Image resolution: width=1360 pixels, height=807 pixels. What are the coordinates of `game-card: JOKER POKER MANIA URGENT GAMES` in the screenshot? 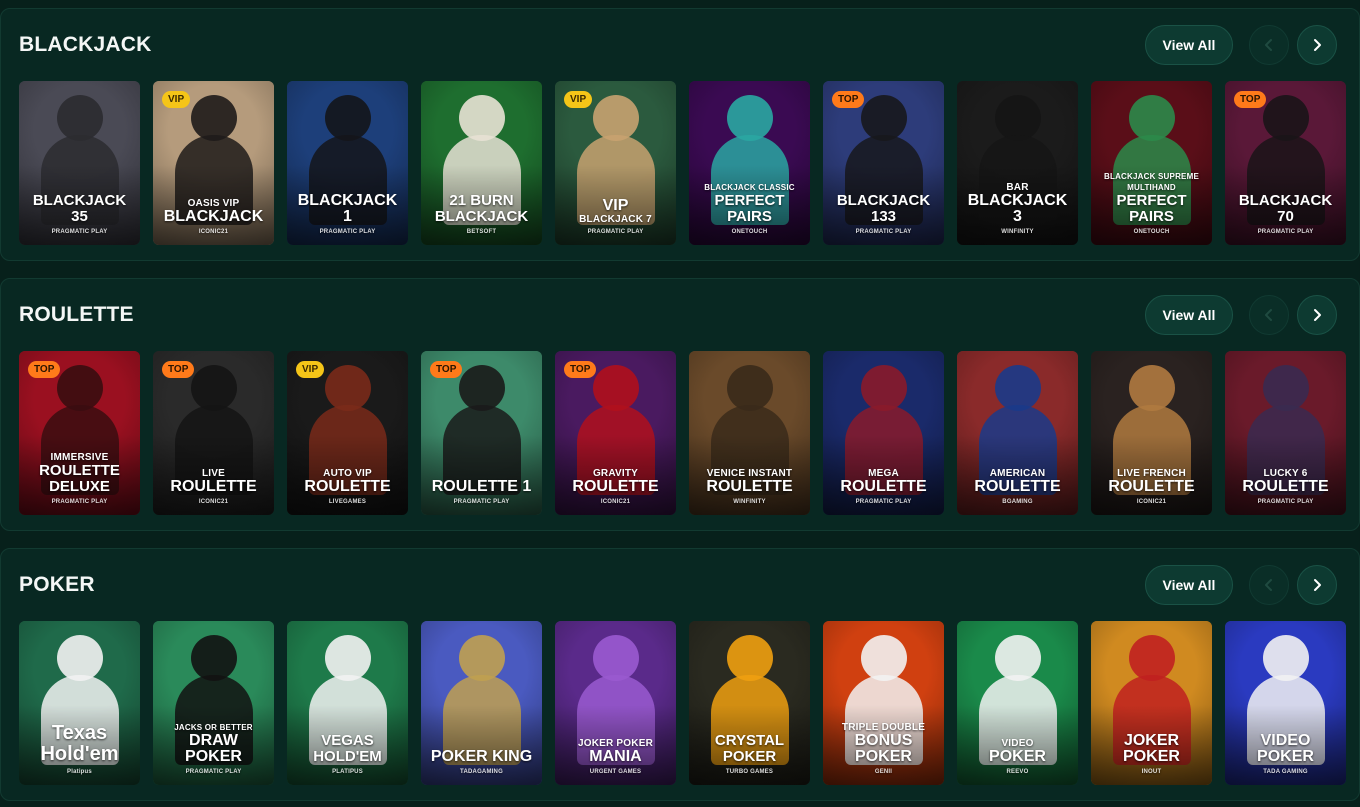 It's located at (615, 703).